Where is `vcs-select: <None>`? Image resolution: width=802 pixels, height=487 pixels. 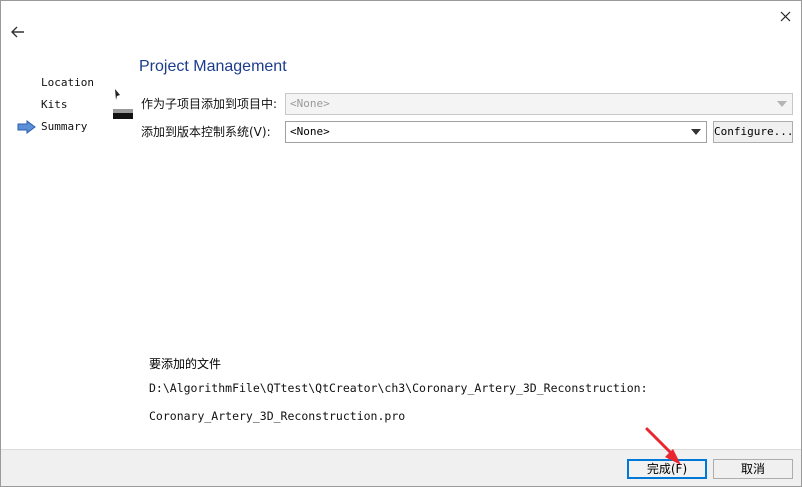
vcs-select: <None> is located at coordinates (496, 132).